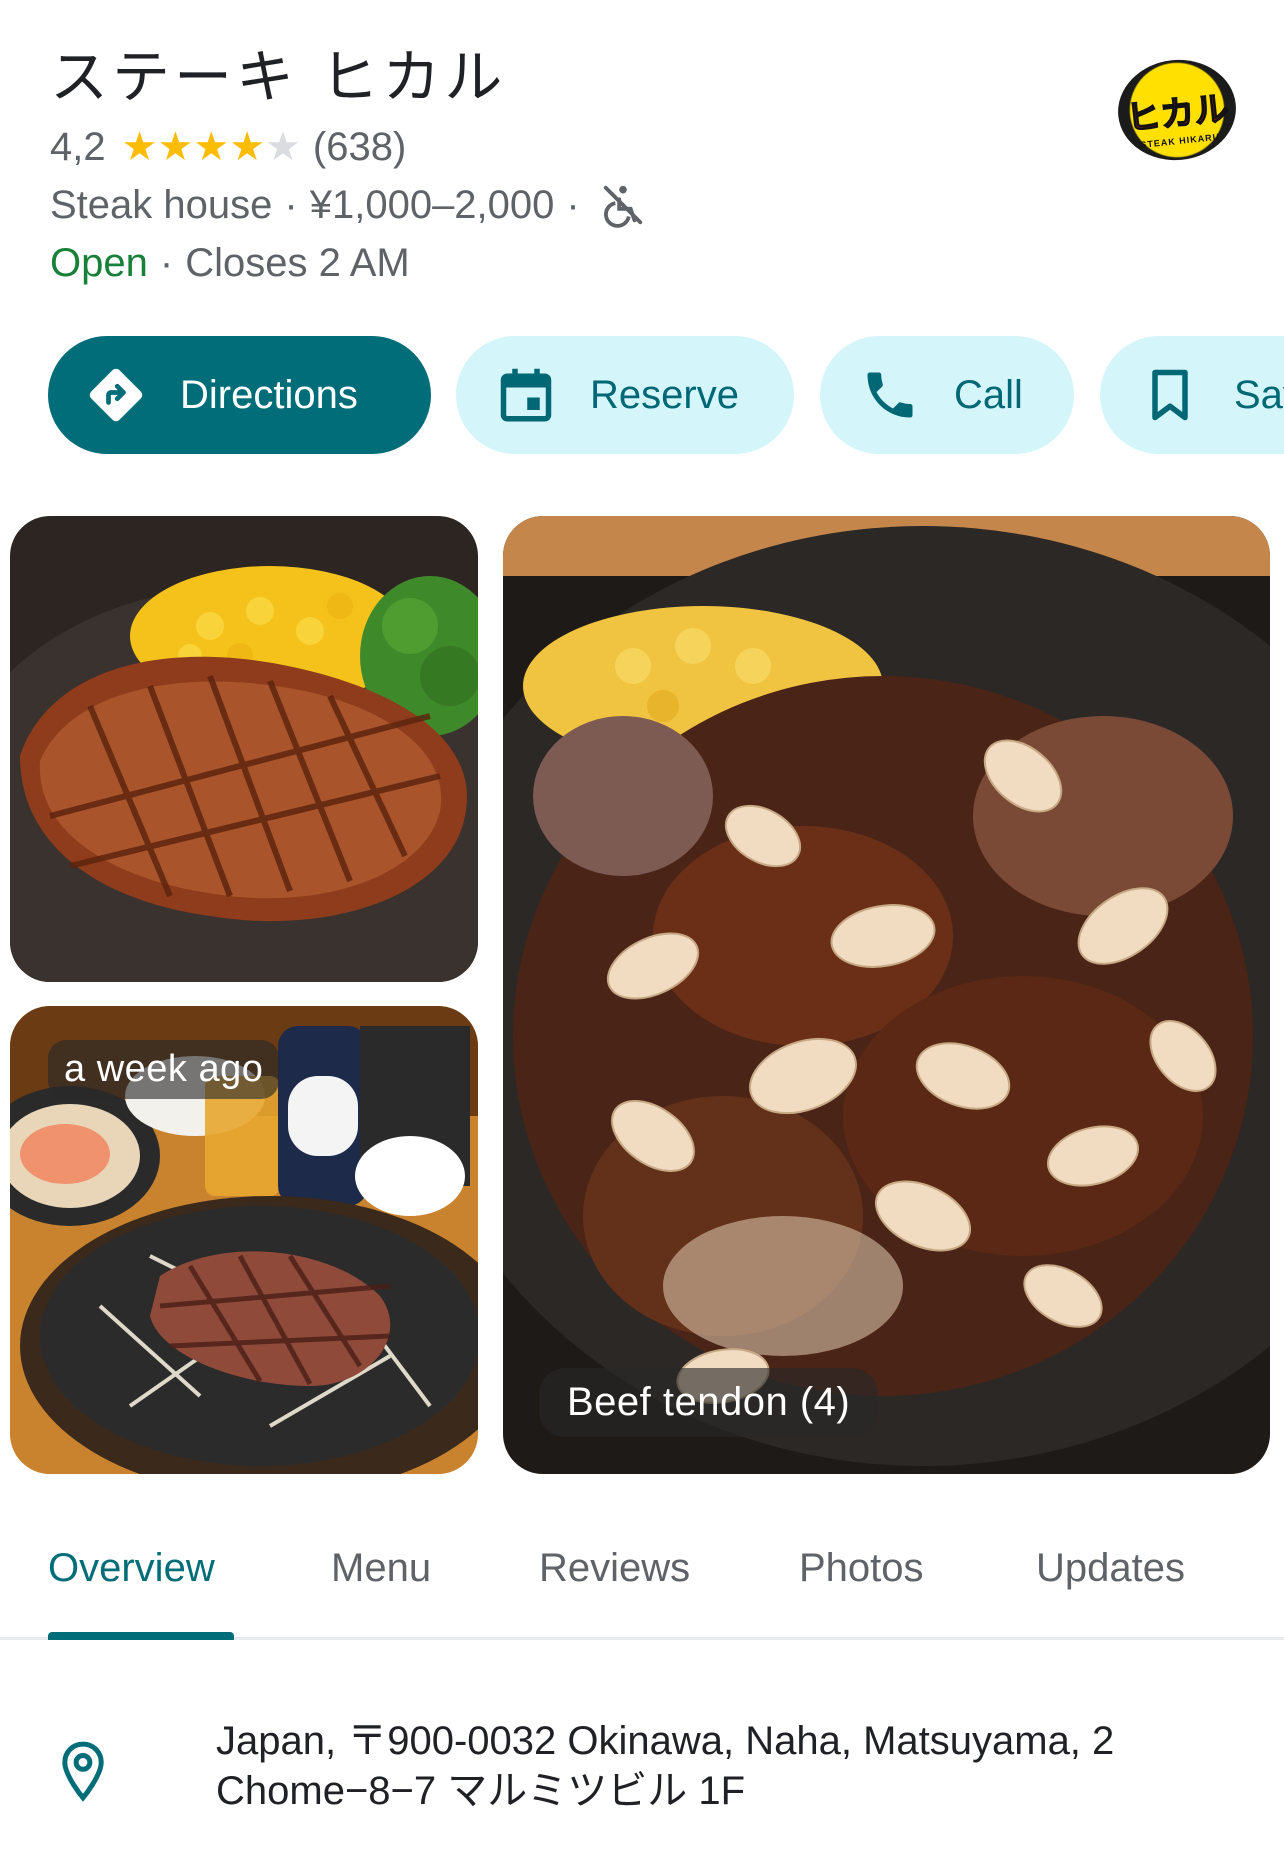 Image resolution: width=1284 pixels, height=1871 pixels. I want to click on call-button: Call, so click(947, 395).